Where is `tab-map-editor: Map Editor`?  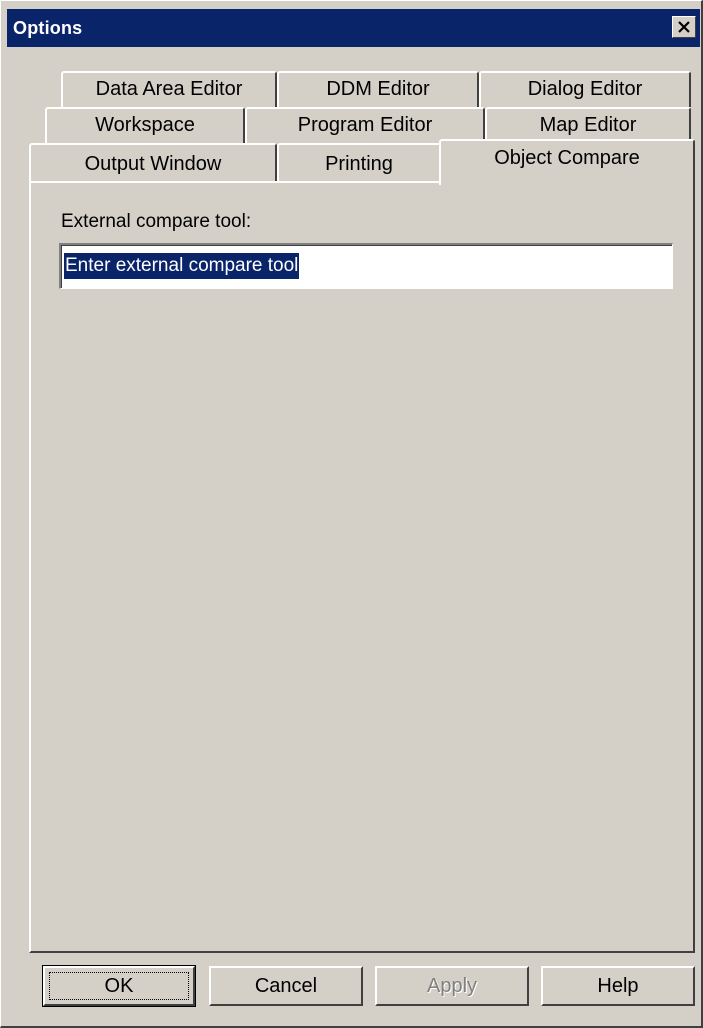 tab-map-editor: Map Editor is located at coordinates (588, 125).